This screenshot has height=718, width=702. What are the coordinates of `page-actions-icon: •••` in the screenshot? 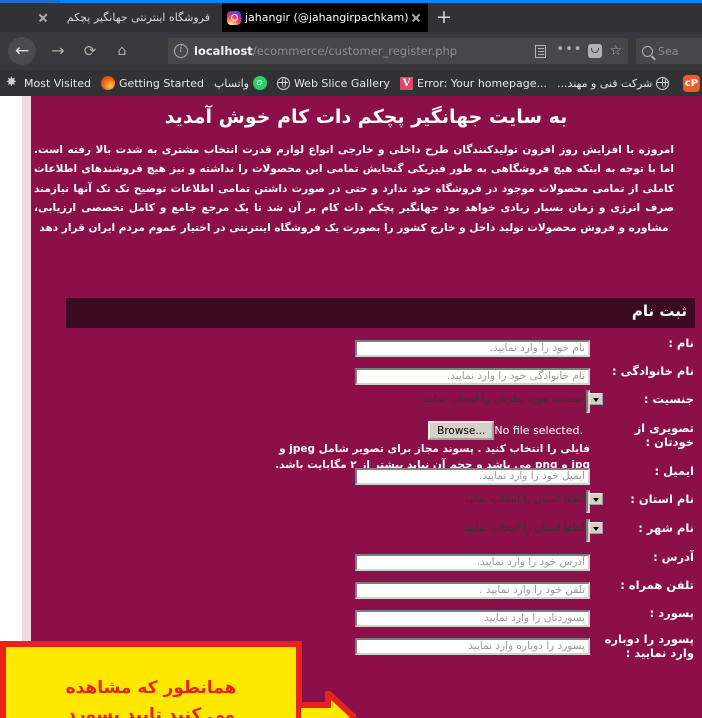 It's located at (569, 49).